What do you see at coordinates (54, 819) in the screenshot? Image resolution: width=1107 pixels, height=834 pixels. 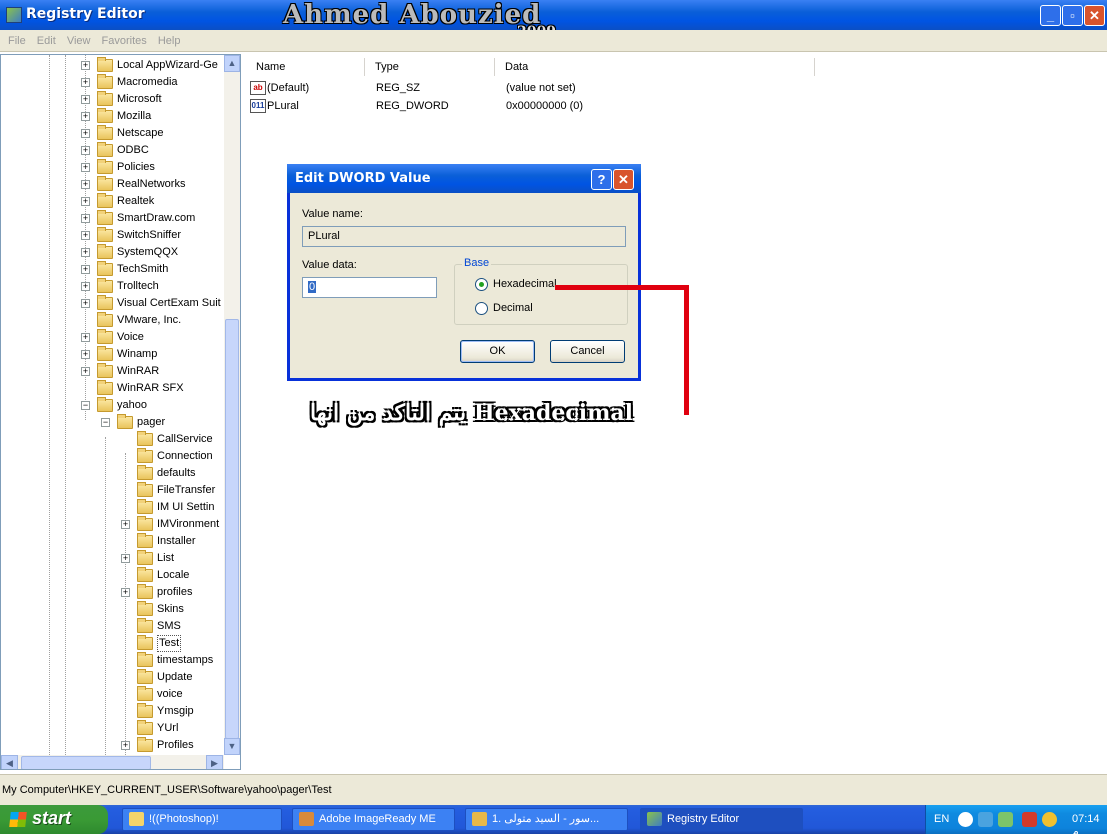 I see `start-button: start` at bounding box center [54, 819].